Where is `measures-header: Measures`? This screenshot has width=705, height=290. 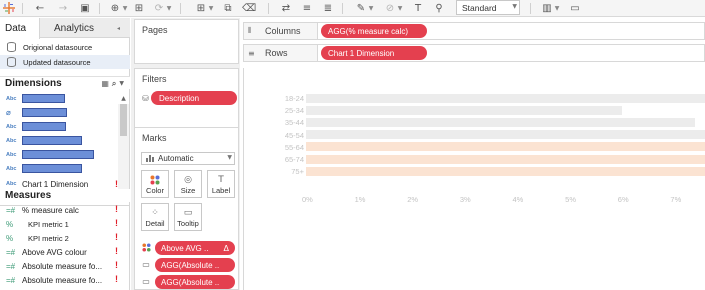
measures-header: Measures is located at coordinates (65, 195).